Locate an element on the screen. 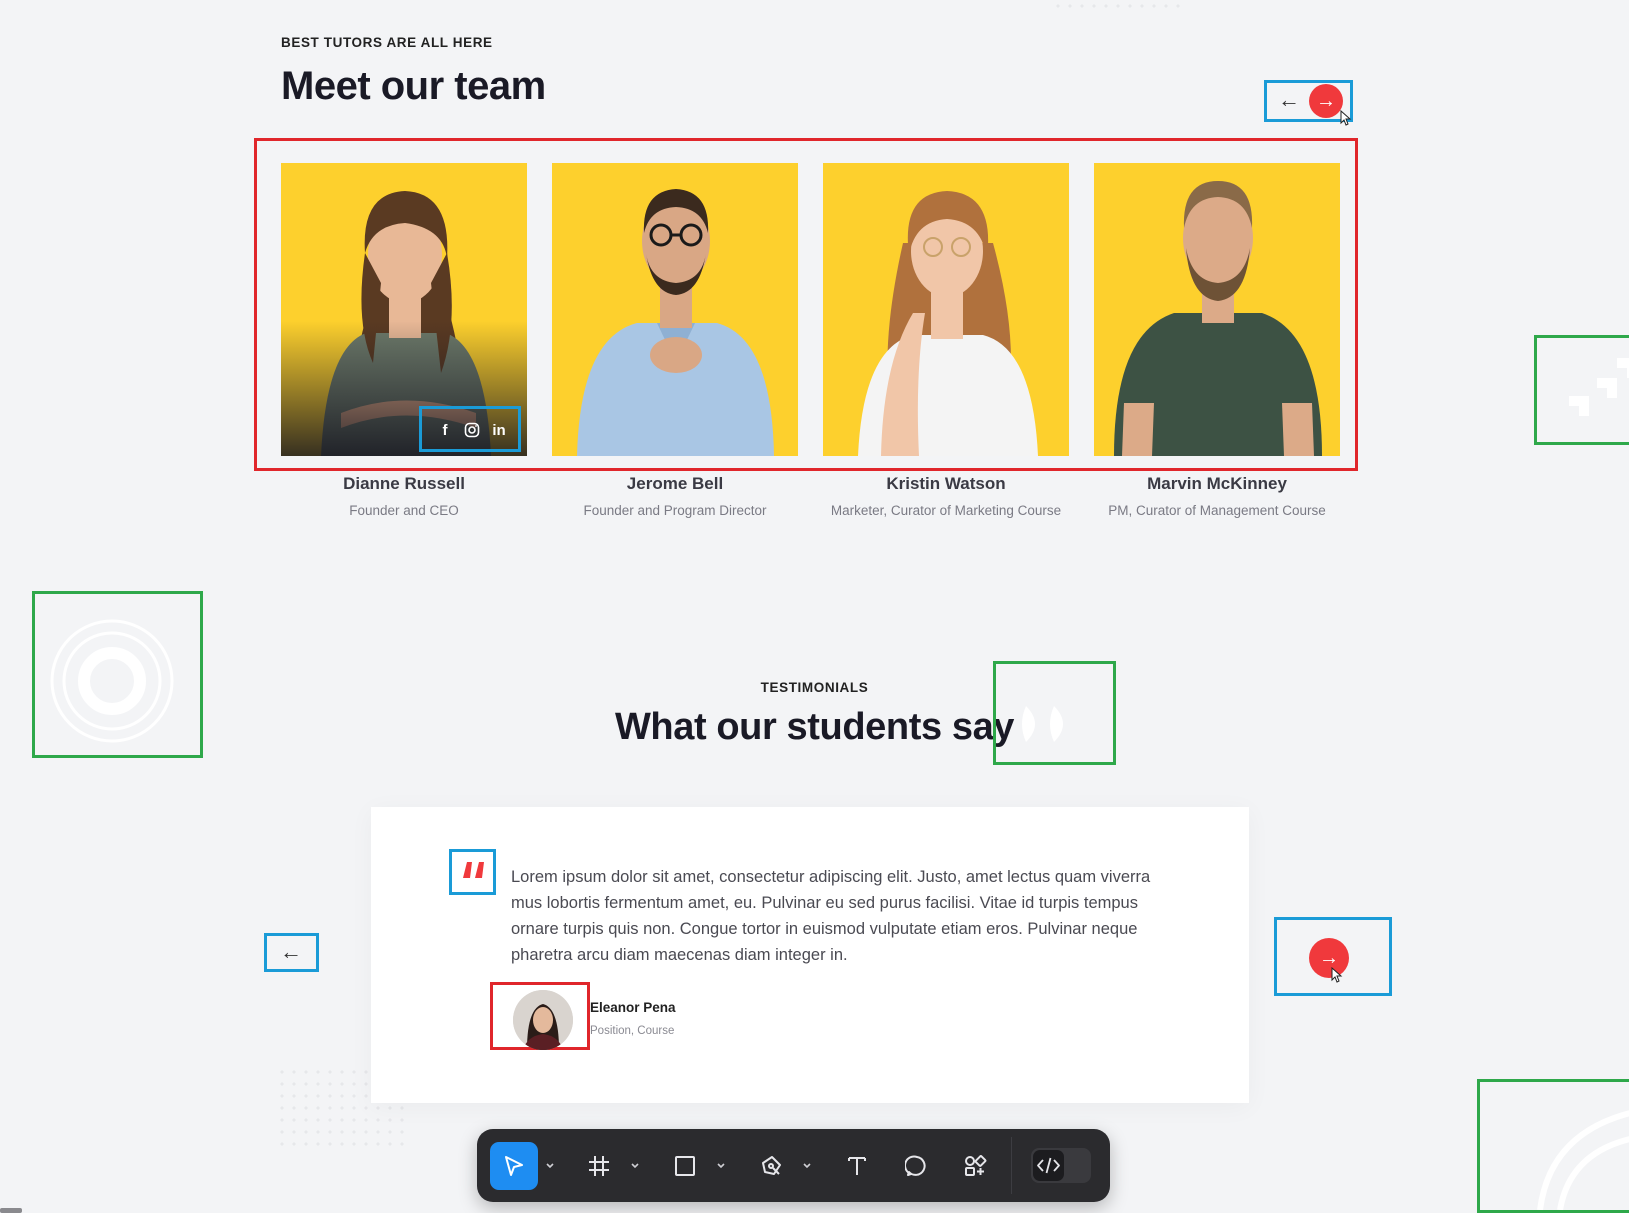  decor-quote-highlight is located at coordinates (1054, 713).